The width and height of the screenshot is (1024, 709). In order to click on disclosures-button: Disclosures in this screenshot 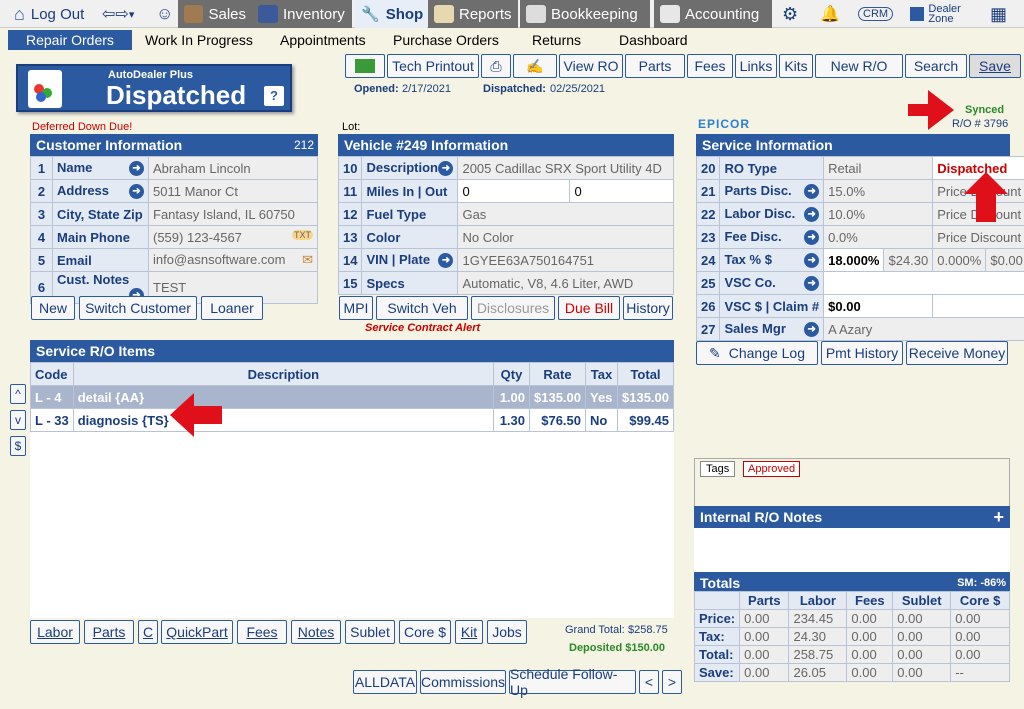, I will do `click(513, 308)`.